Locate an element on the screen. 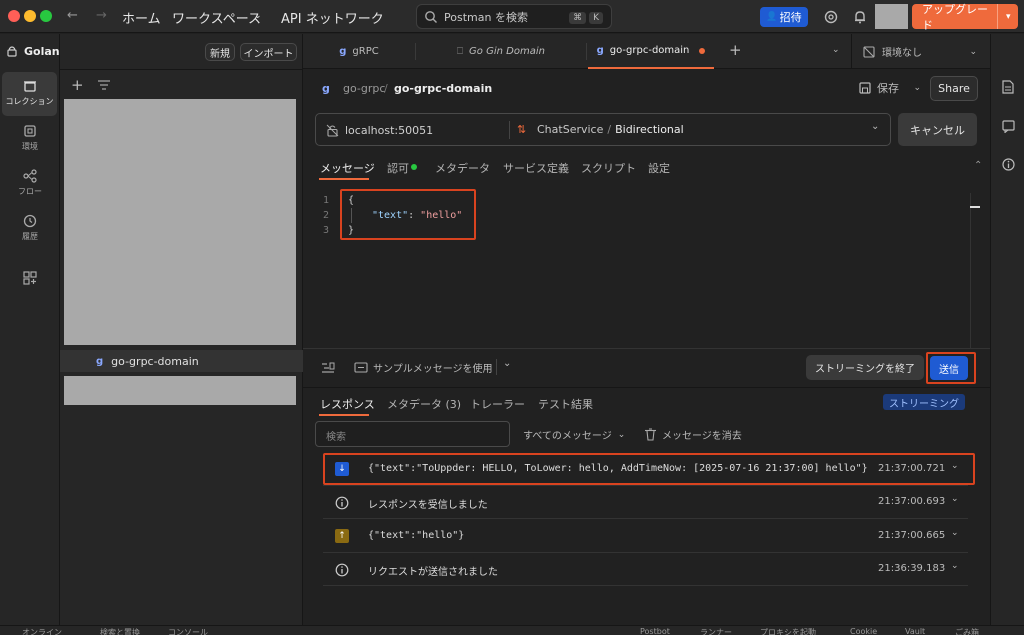  nav-history: 履歴 is located at coordinates (30, 228).